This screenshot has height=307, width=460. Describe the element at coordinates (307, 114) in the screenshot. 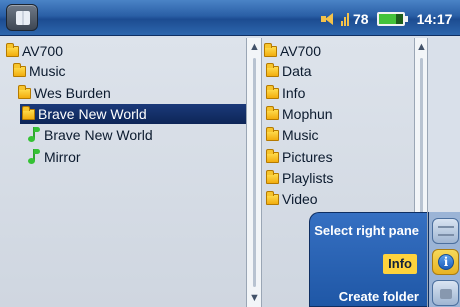

I see `item-label: Mophun` at that location.